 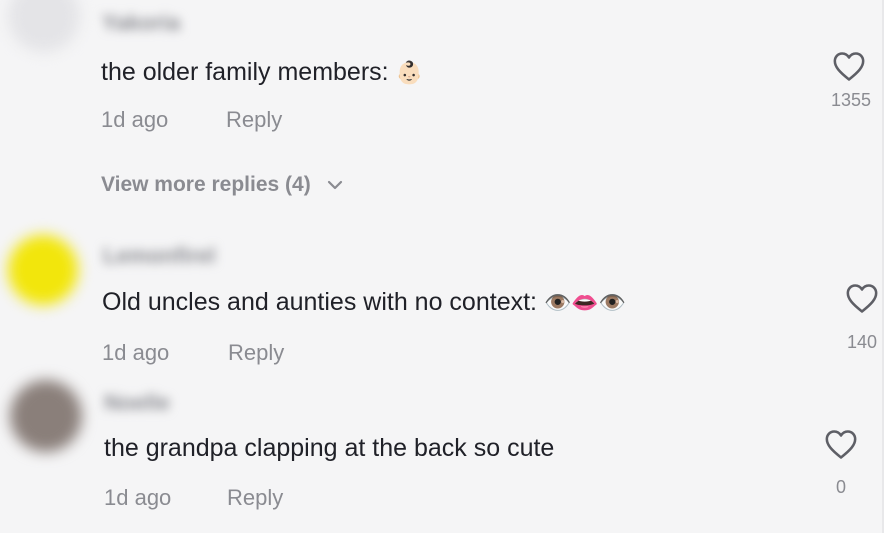 I want to click on comment-text: the grandpa clapping at the back so cute, so click(x=329, y=448).